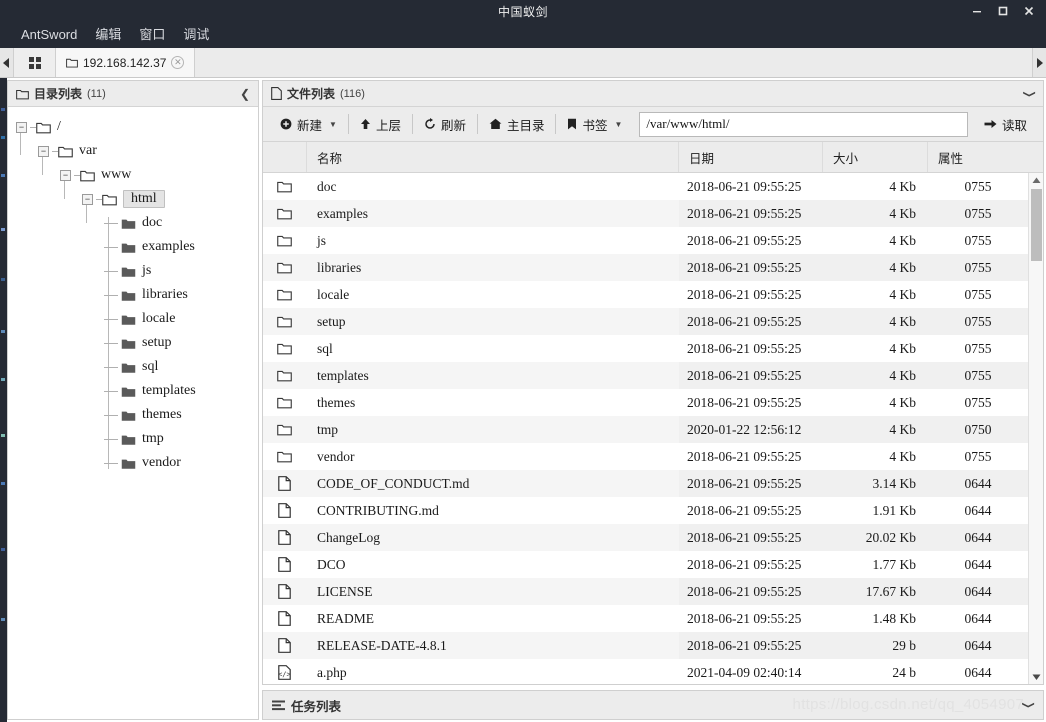 This screenshot has width=1046, height=722. I want to click on tree-node-locale: locale, so click(137, 319).